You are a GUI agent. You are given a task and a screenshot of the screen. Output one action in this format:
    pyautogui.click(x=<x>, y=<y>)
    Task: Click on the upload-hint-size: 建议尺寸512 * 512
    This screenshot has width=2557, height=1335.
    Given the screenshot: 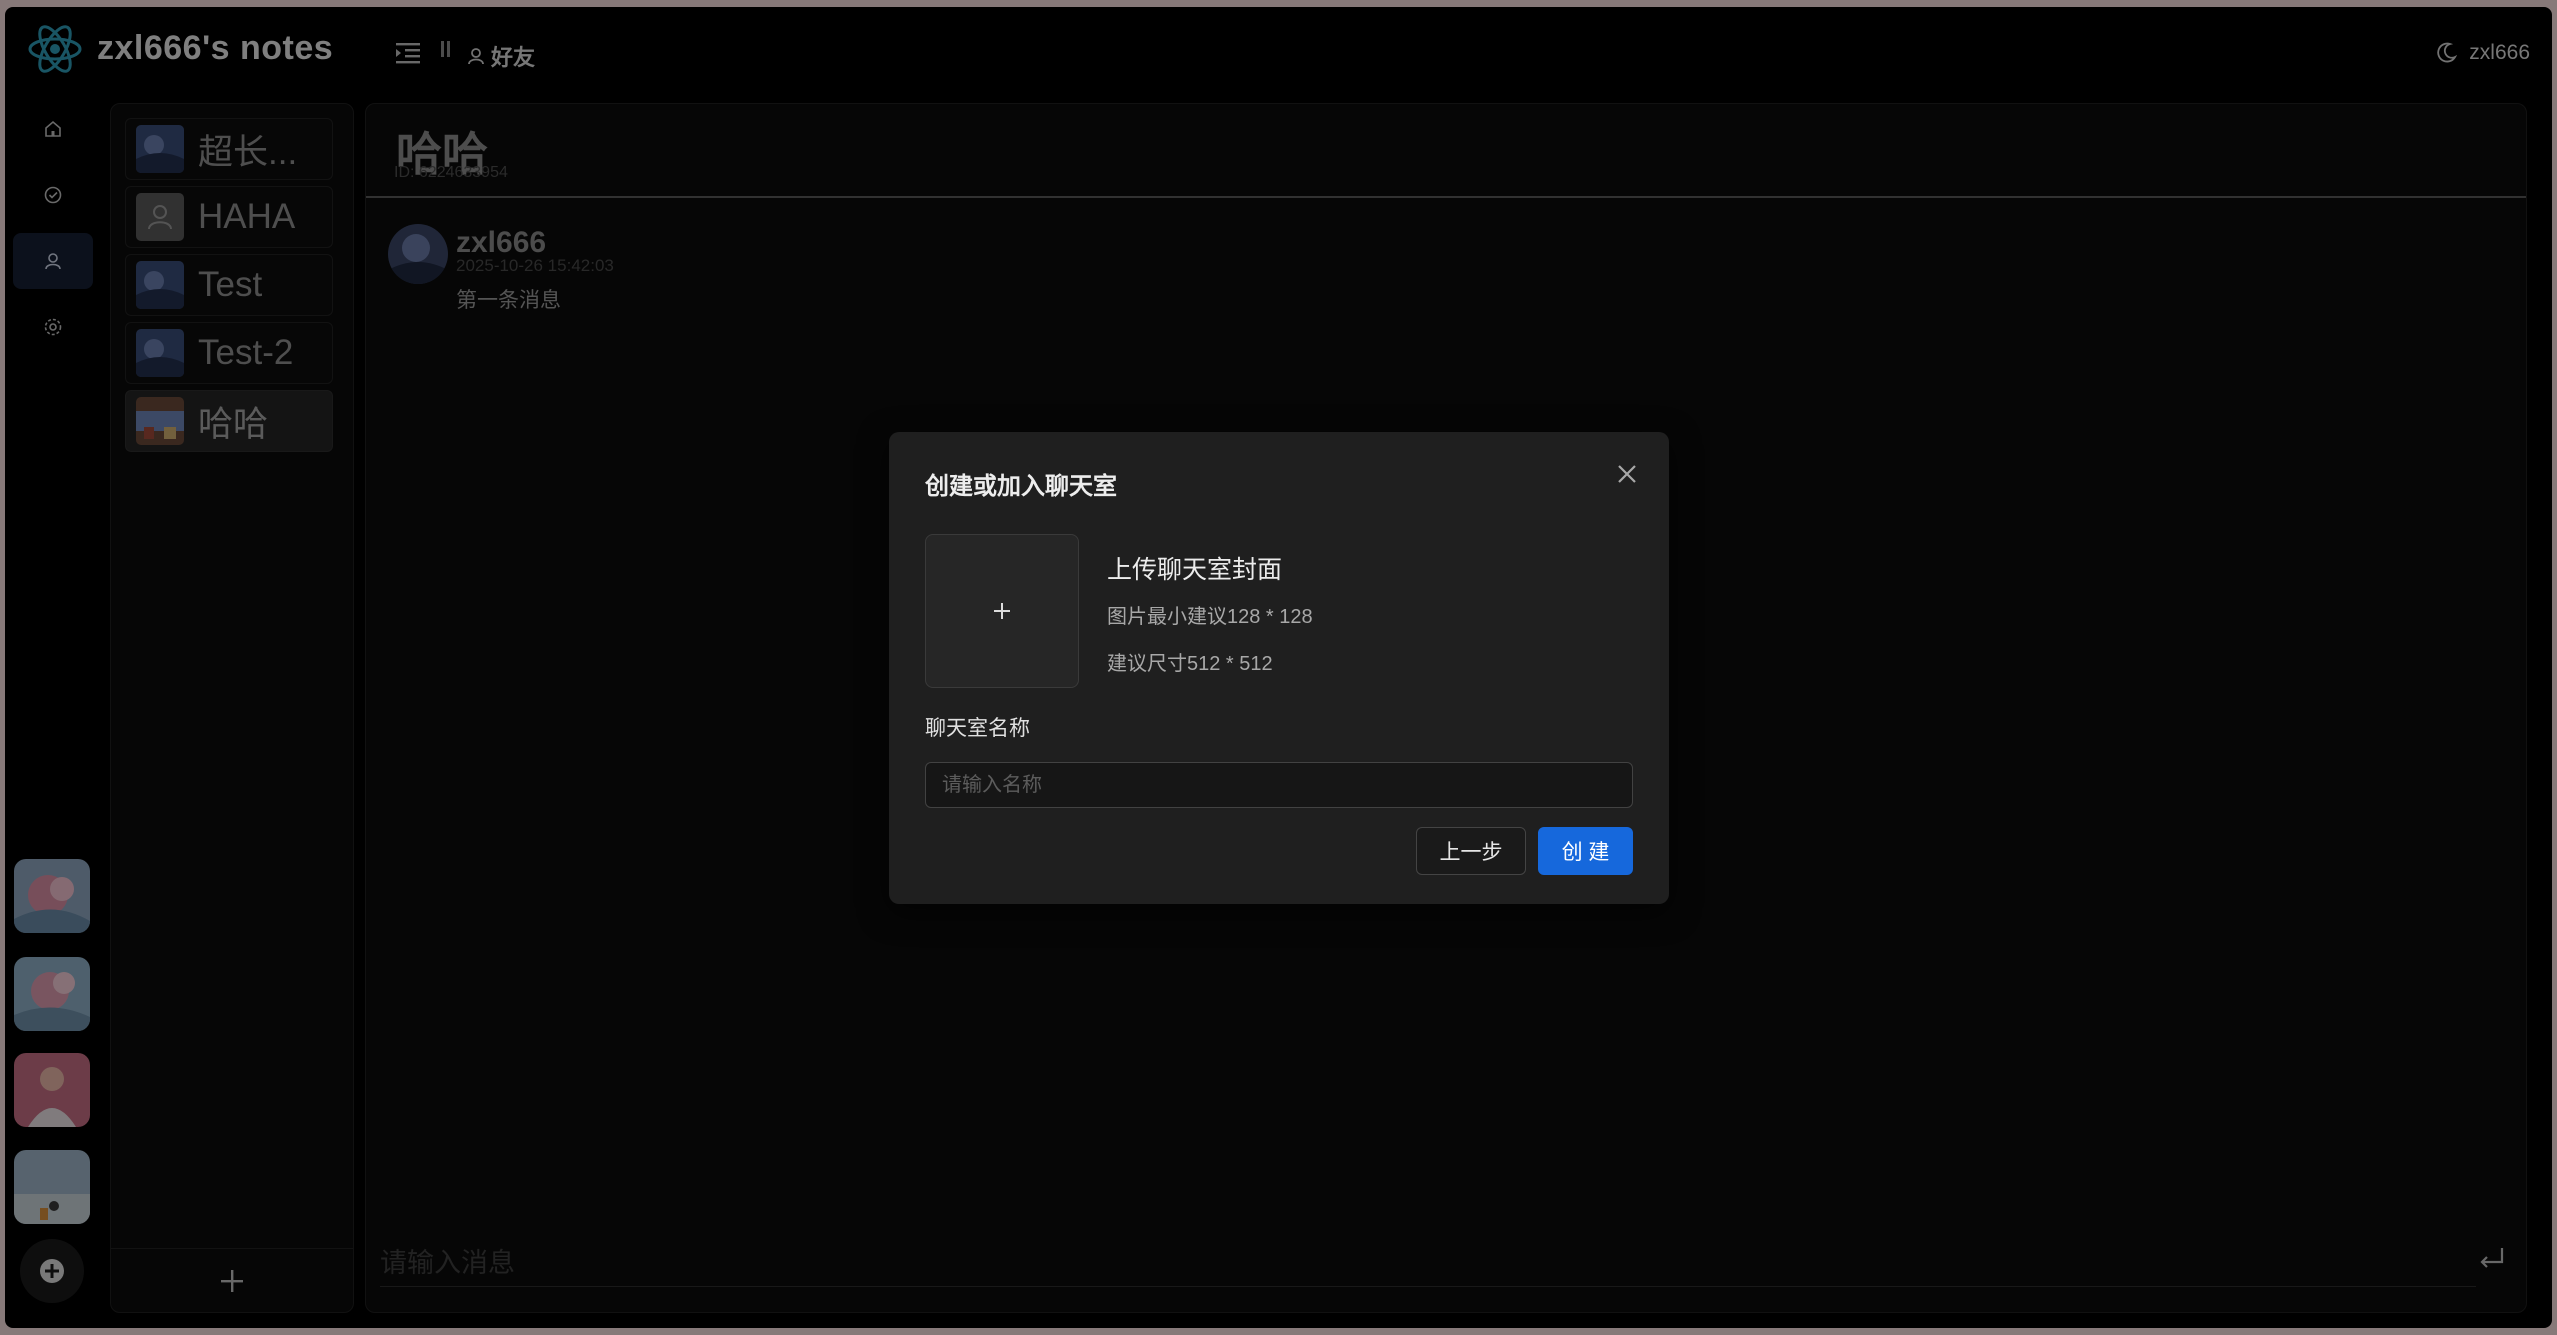 What is the action you would take?
    pyautogui.click(x=1190, y=664)
    